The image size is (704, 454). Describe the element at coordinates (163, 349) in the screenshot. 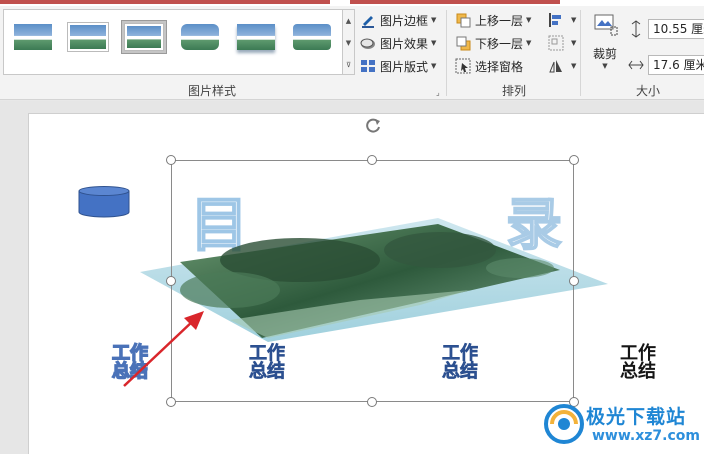

I see `red-arrow-annotation` at that location.